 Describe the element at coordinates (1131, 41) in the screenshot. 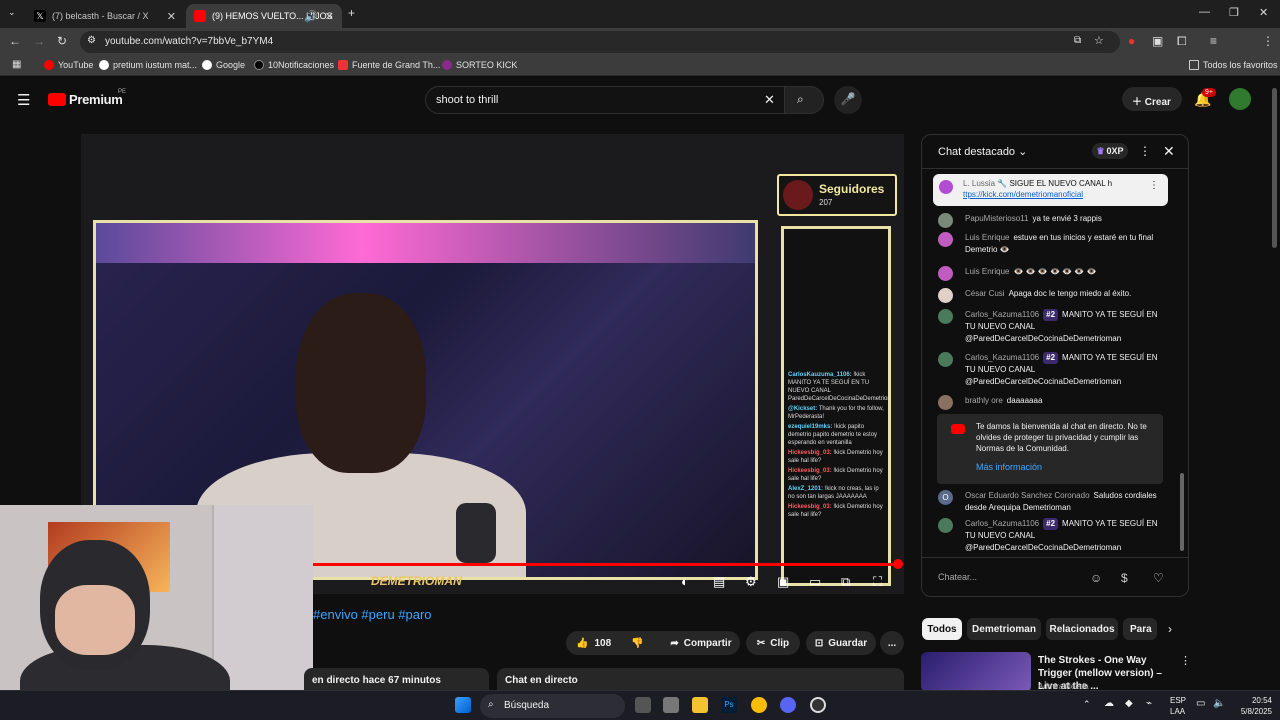

I see `extension-red-icon: ●` at that location.